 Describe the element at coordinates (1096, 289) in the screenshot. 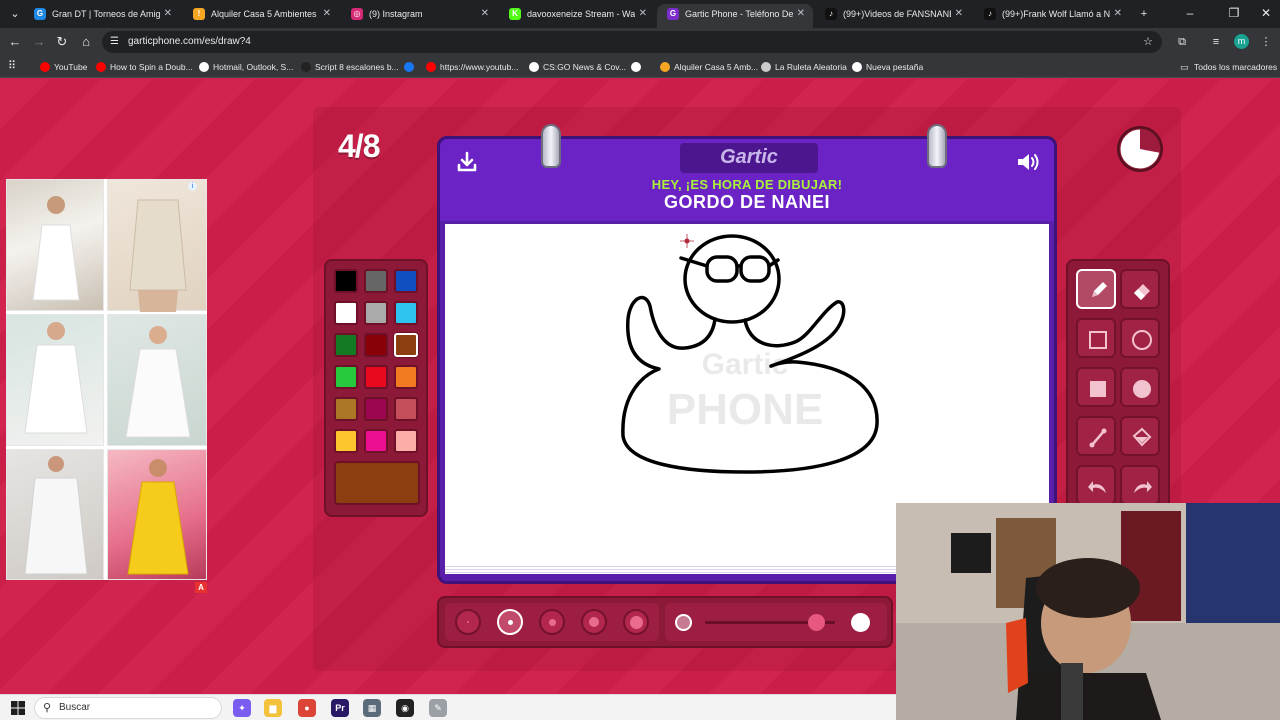

I see `pencil-tool` at that location.